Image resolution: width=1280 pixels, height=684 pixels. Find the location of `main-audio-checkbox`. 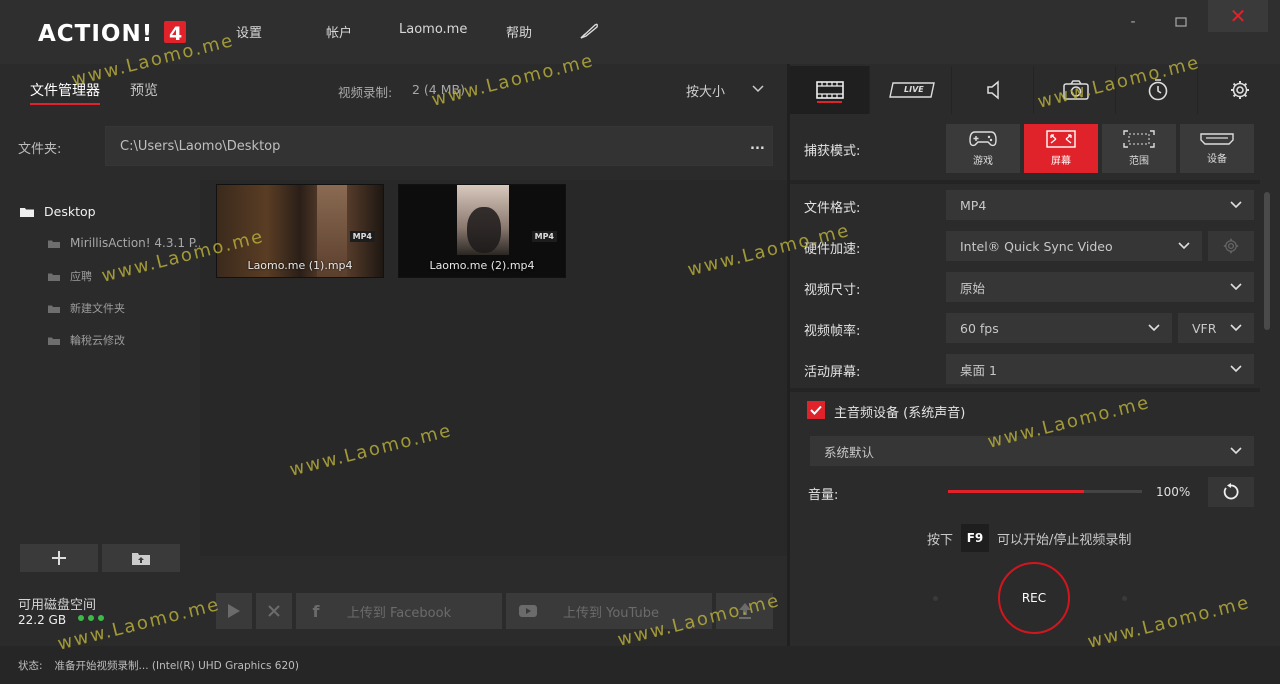

main-audio-checkbox is located at coordinates (816, 410).